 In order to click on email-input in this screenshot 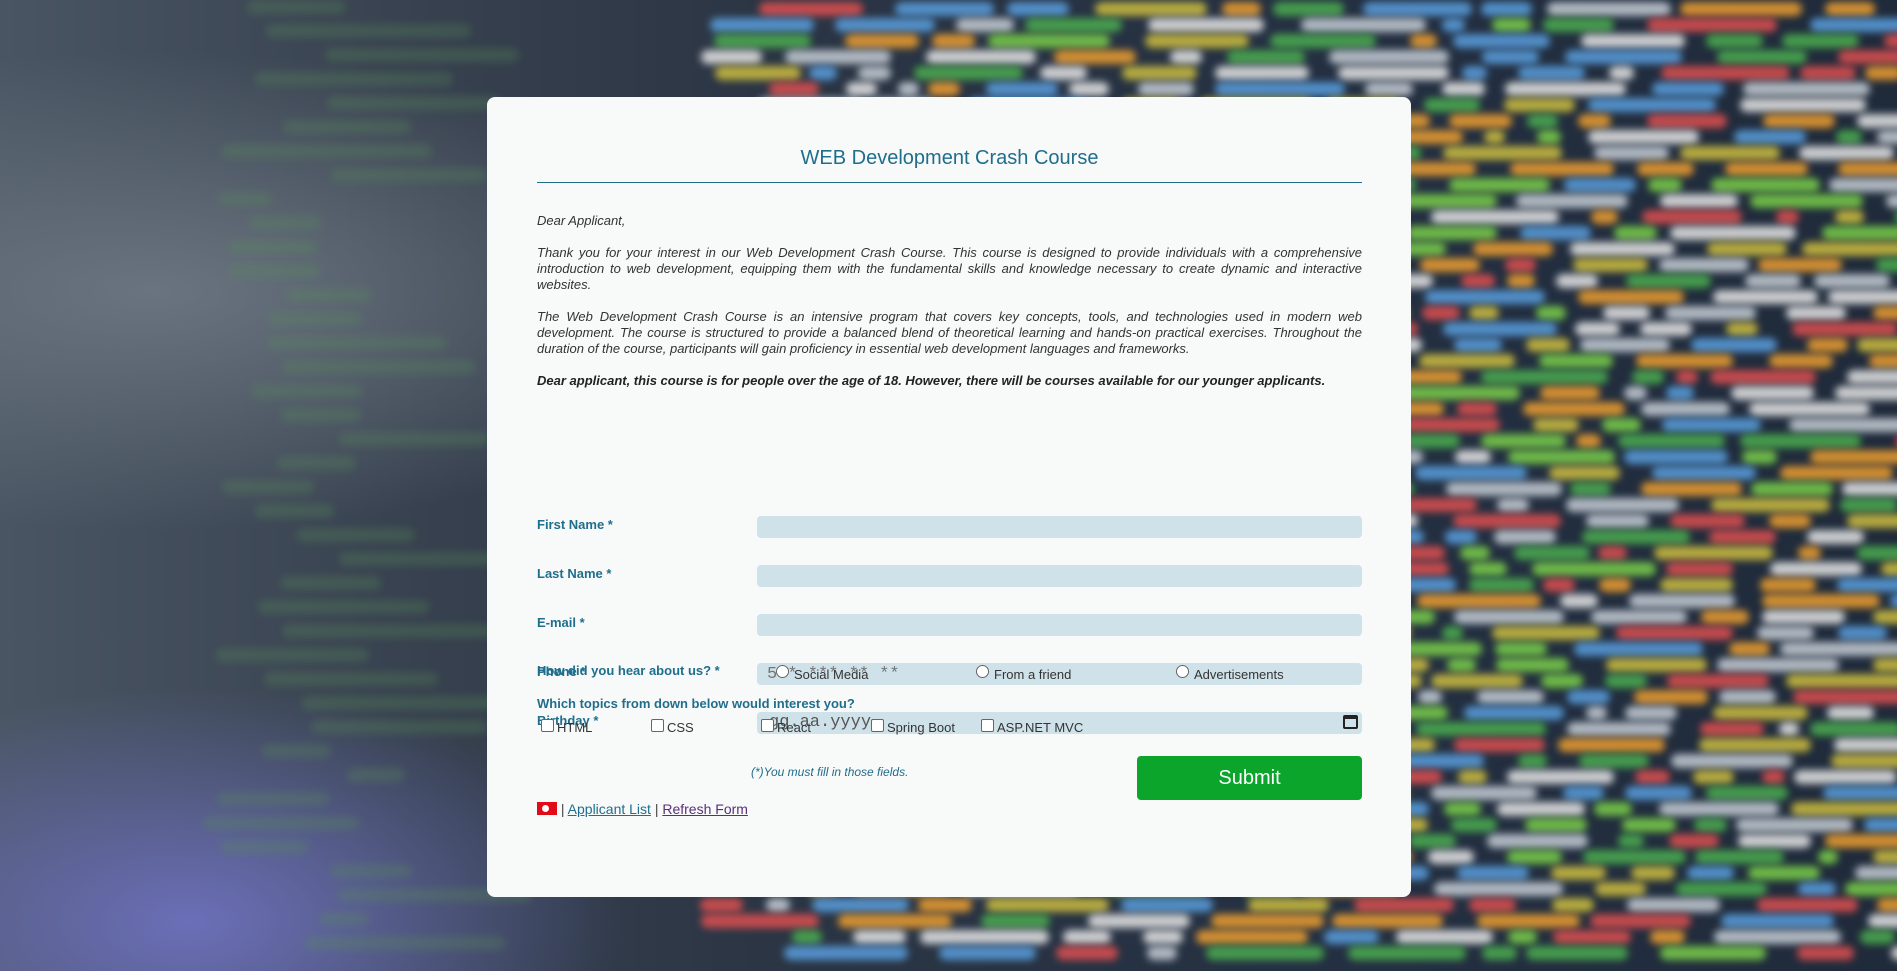, I will do `click(1059, 625)`.